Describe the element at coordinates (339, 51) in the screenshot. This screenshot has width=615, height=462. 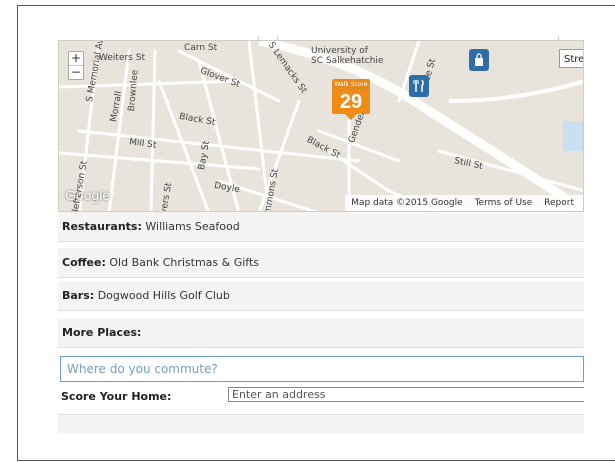
I see `map-landmark-label: University of` at that location.